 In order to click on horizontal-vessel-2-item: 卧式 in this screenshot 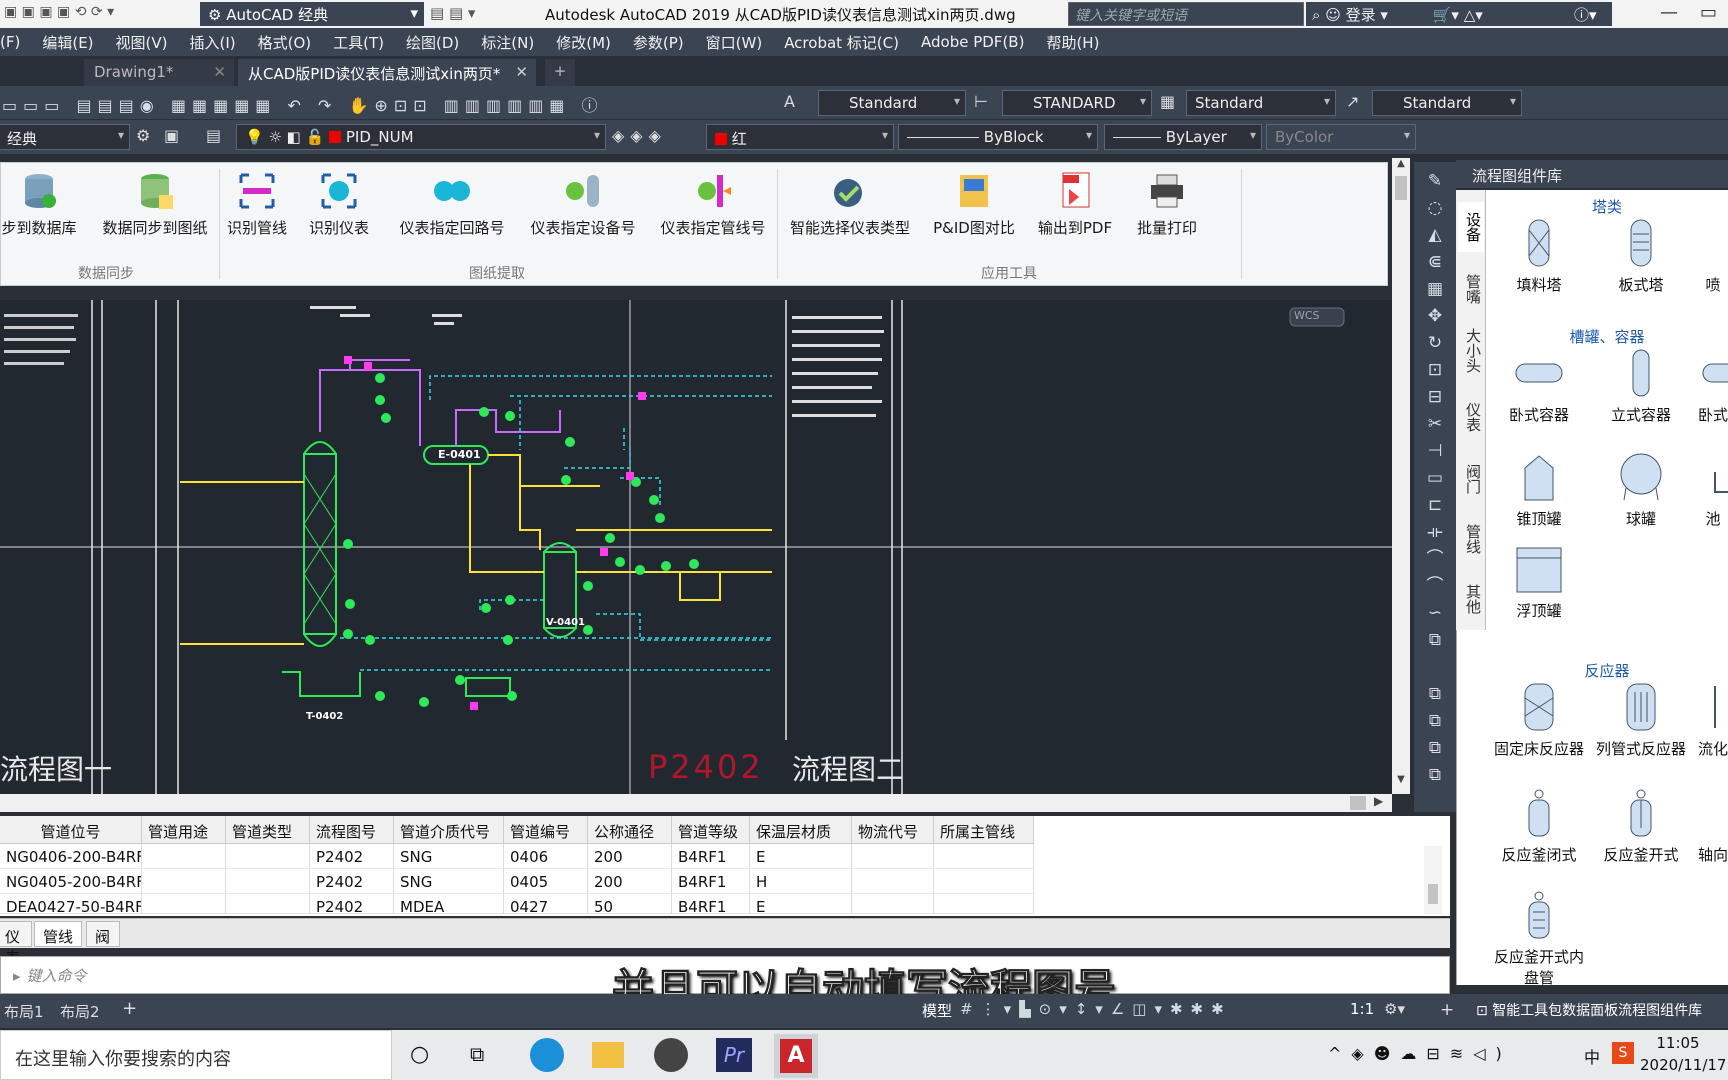, I will do `click(1710, 386)`.